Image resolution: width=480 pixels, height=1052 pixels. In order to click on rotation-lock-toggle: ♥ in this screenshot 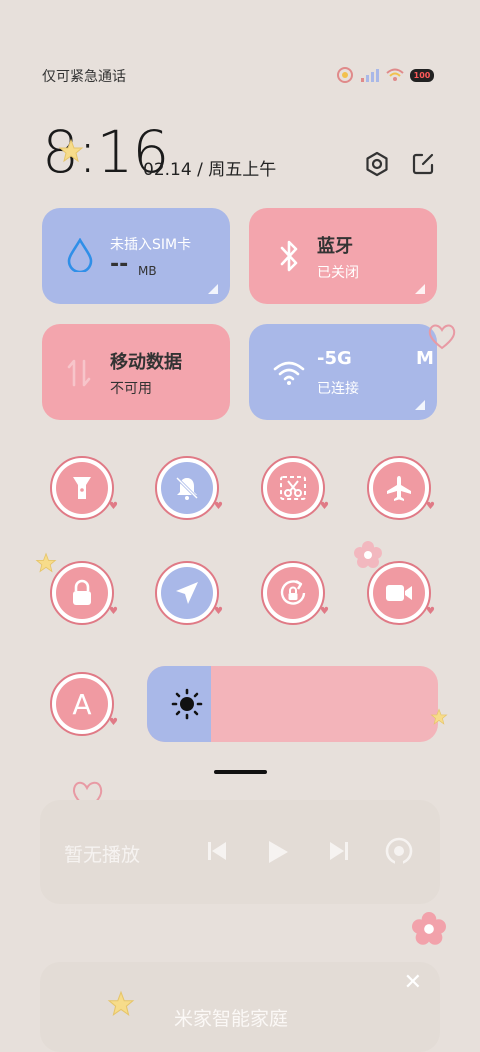, I will do `click(295, 593)`.